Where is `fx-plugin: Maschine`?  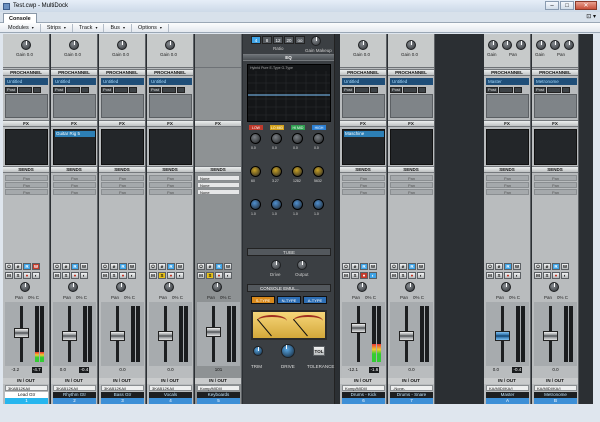 fx-plugin: Maschine is located at coordinates (364, 134).